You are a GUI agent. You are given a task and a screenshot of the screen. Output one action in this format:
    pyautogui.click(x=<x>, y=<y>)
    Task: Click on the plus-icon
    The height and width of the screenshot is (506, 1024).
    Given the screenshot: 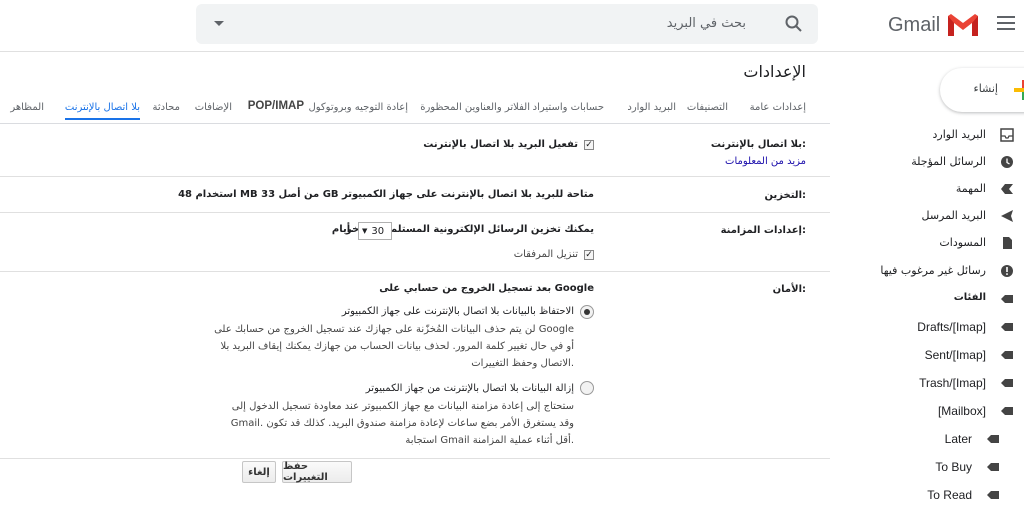 What is the action you would take?
    pyautogui.click(x=1019, y=90)
    